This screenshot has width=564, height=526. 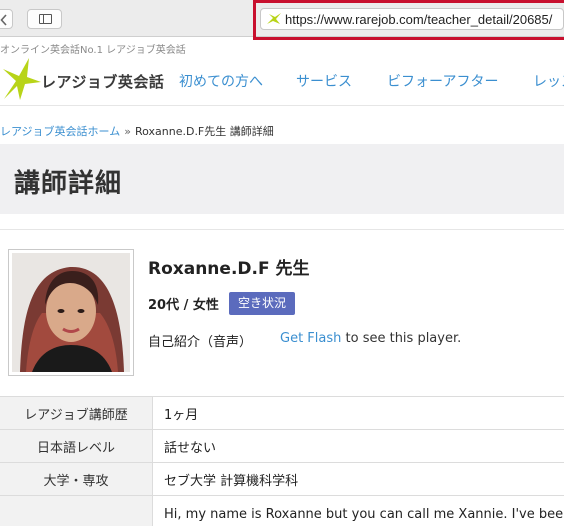 I want to click on nav-service: サービス, so click(x=324, y=81).